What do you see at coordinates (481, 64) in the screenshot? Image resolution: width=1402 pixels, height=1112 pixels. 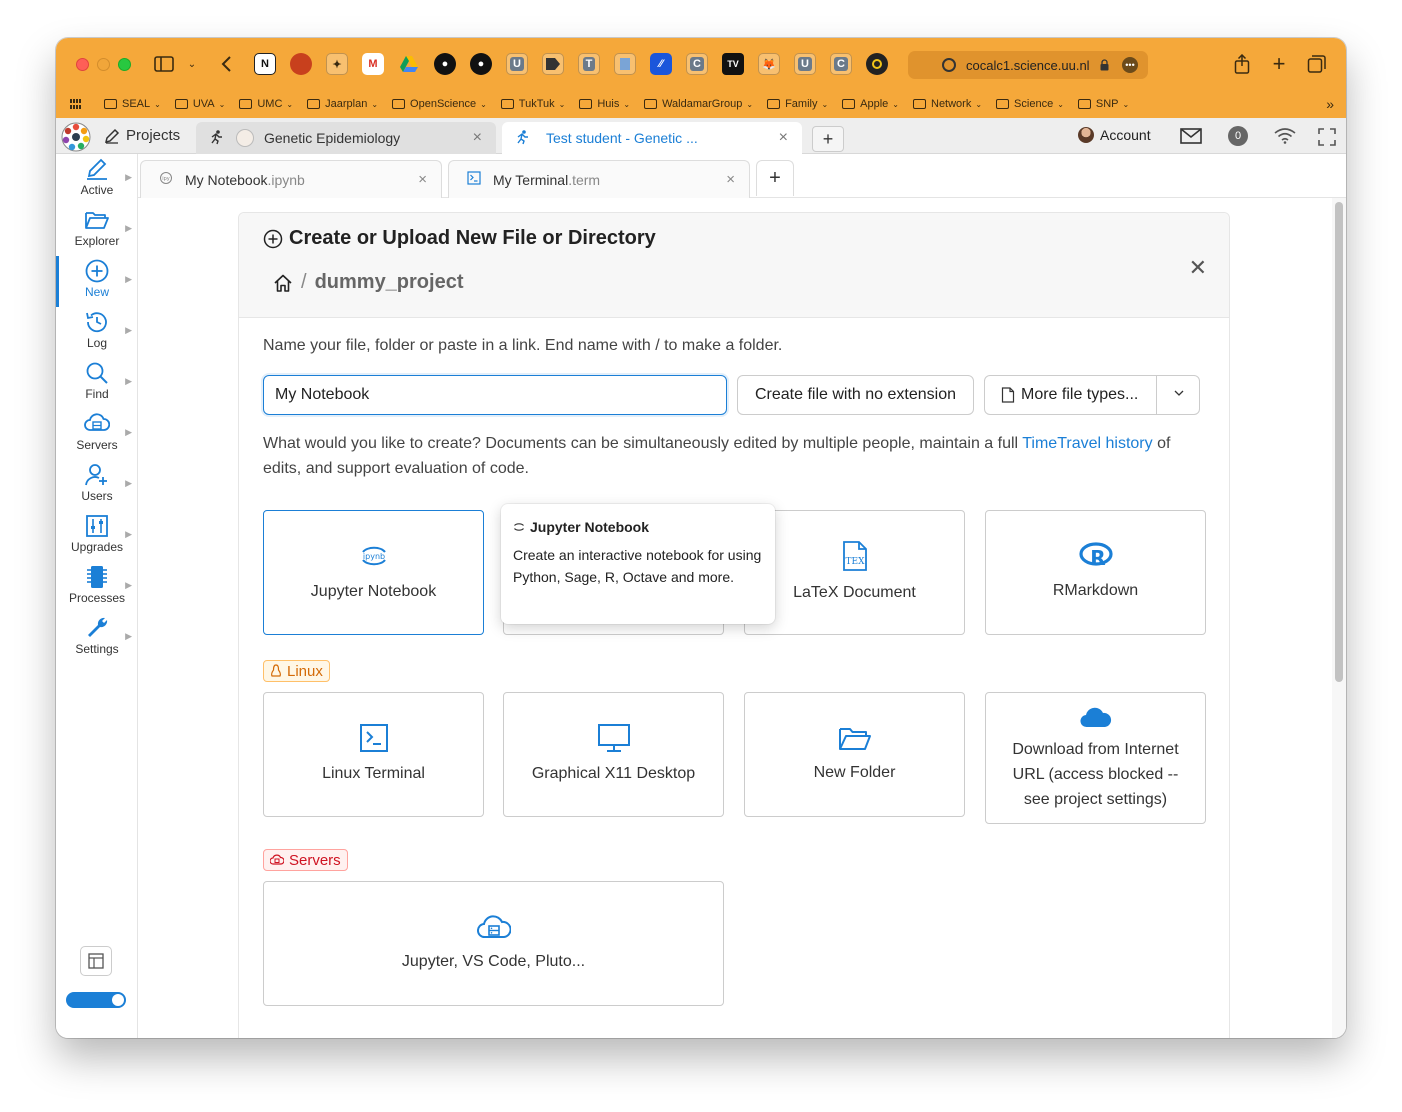 I see `github-favicon-icon-2: ●` at bounding box center [481, 64].